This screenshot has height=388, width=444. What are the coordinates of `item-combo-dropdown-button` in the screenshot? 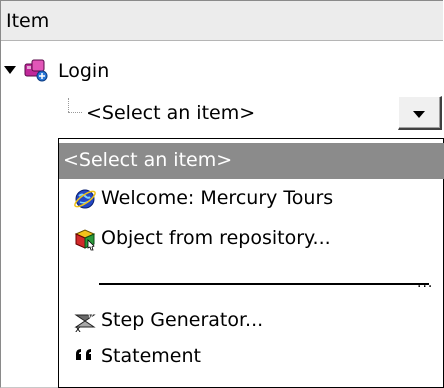 It's located at (420, 113).